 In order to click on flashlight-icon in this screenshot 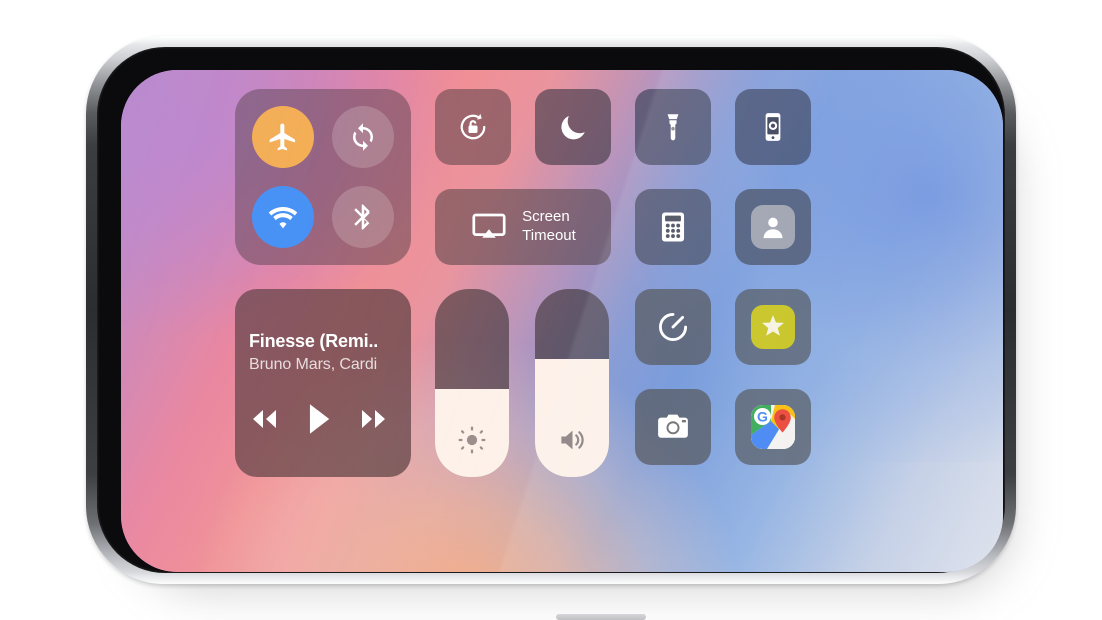, I will do `click(673, 127)`.